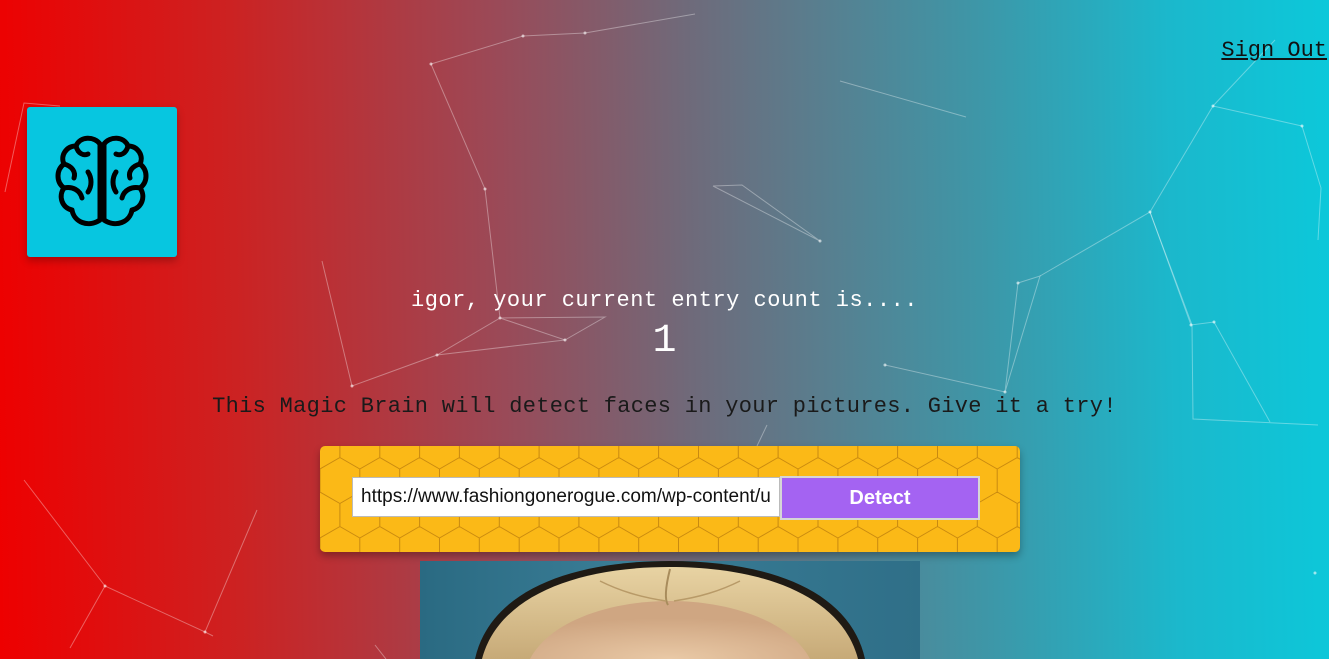  I want to click on image-link-form: Detect, so click(670, 499).